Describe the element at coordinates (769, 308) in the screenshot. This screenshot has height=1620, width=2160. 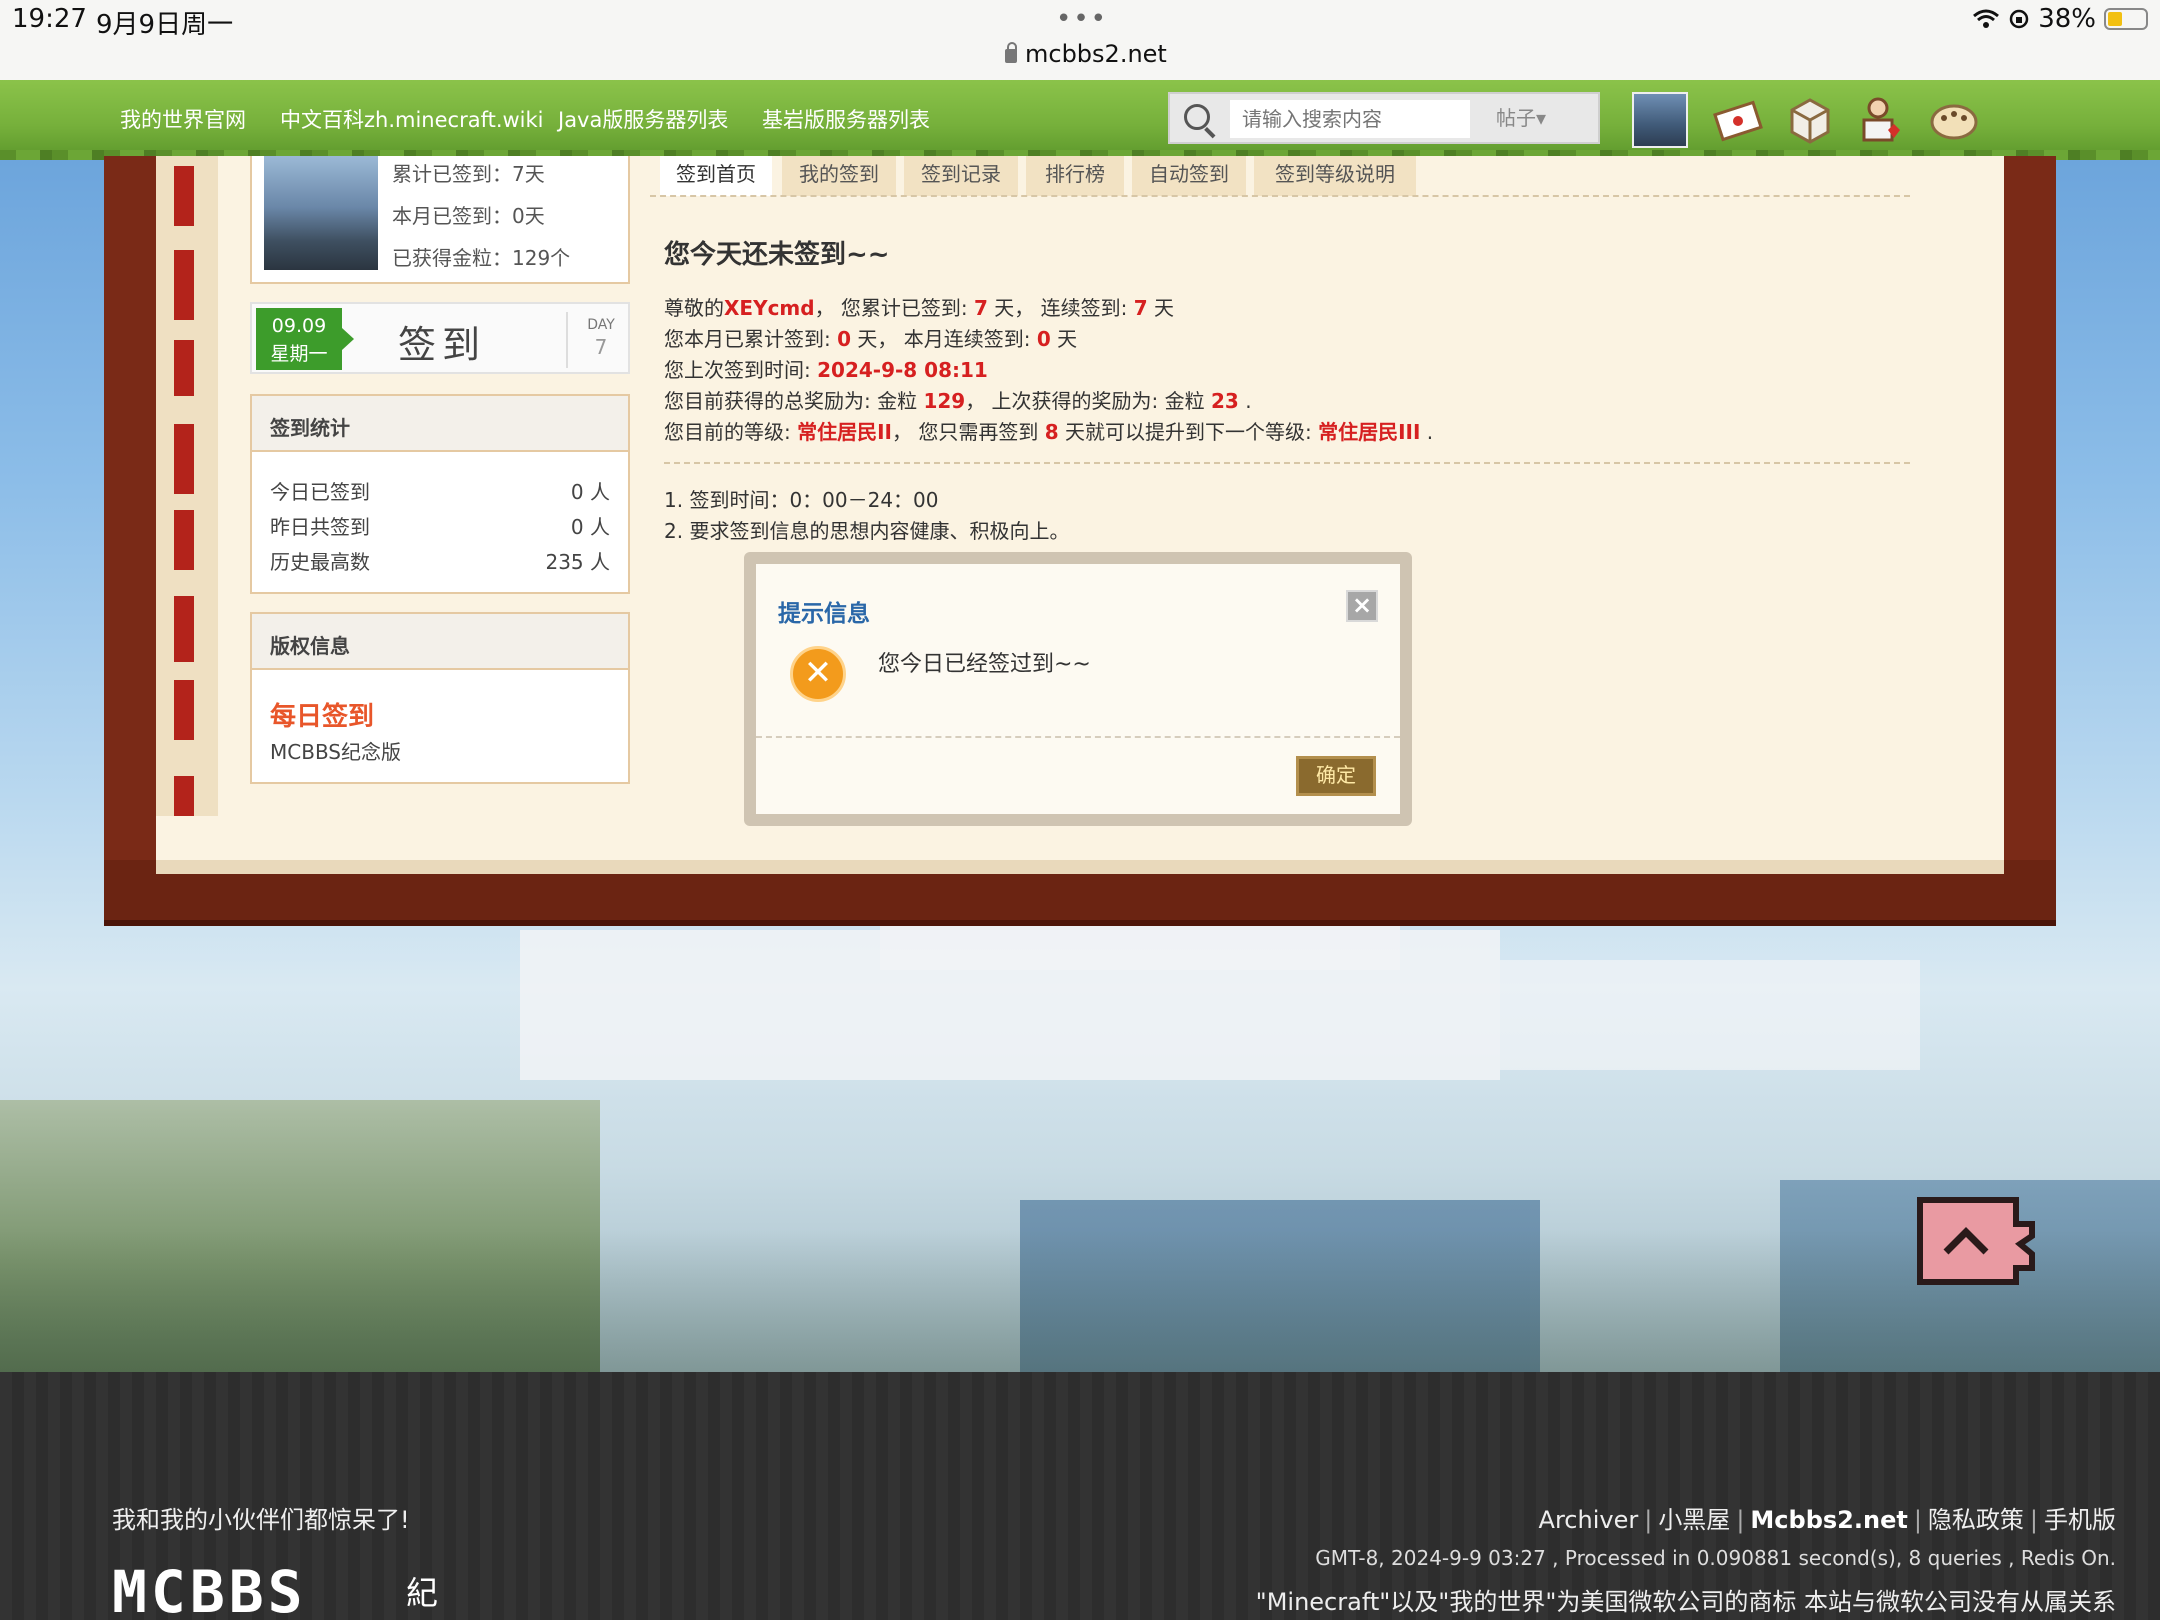
I see `username: XEYcmd` at that location.